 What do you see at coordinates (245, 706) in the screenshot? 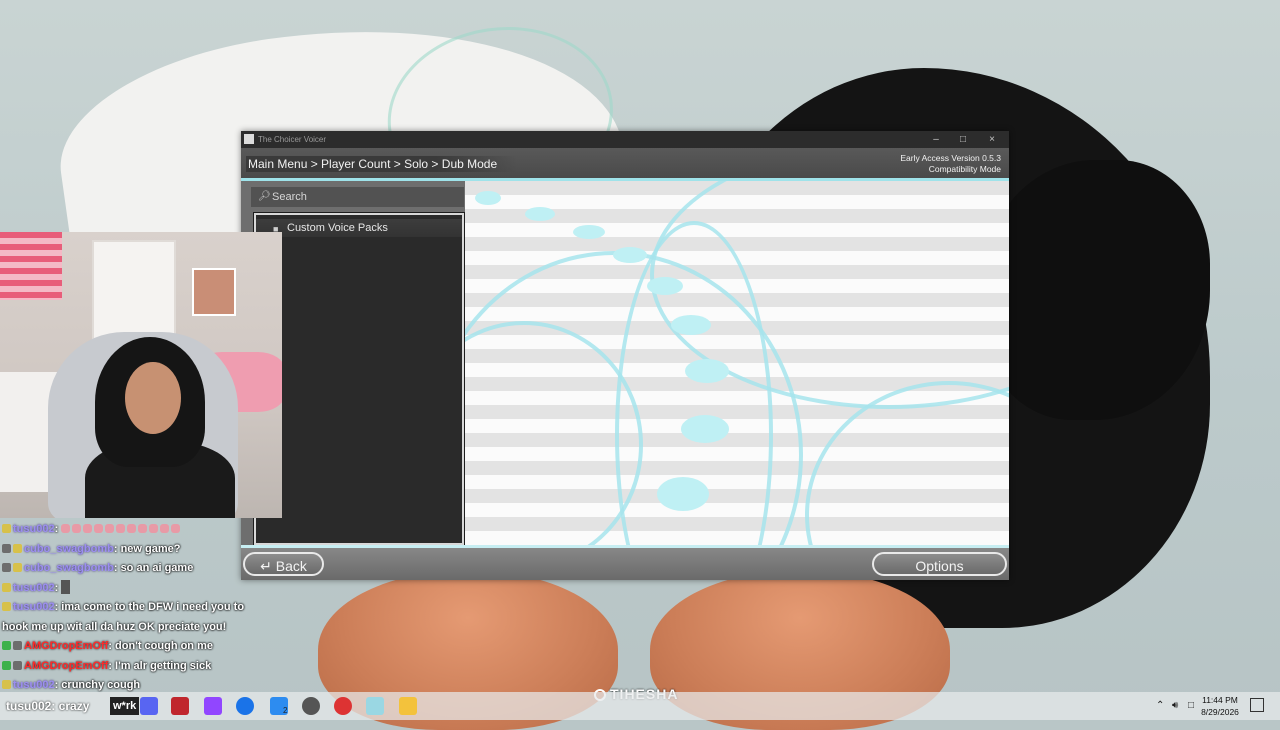
I see `browser-icon` at bounding box center [245, 706].